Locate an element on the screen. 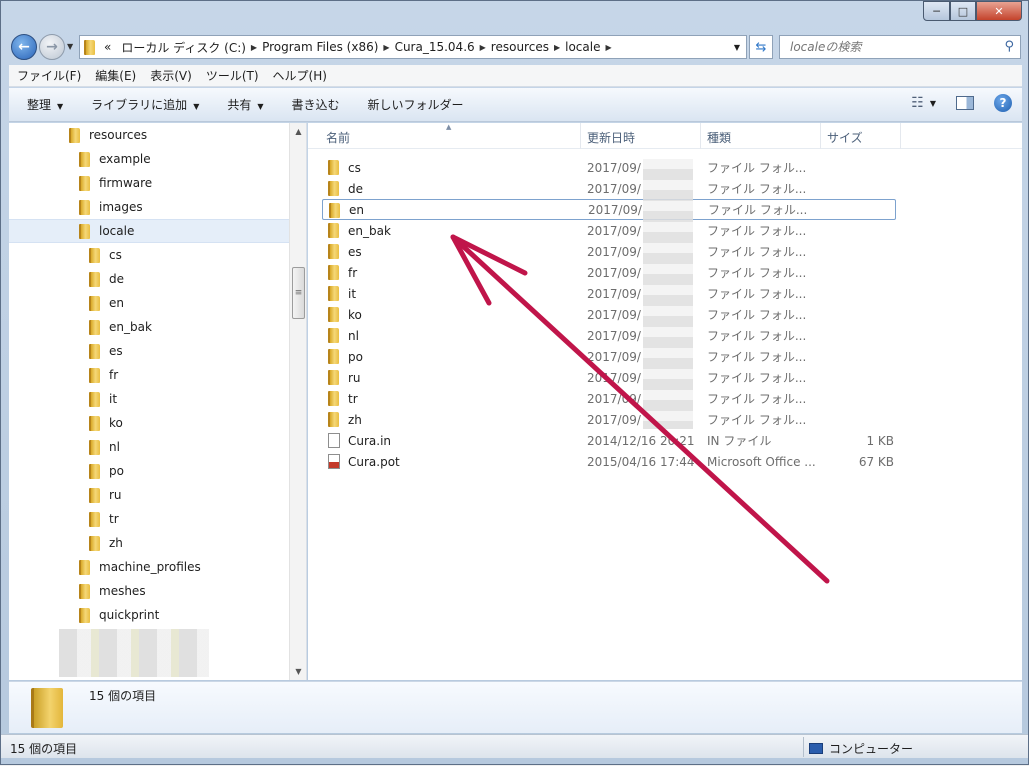 Image resolution: width=1029 pixels, height=766 pixels. view-caret-down-icon: ▼ is located at coordinates (933, 103).